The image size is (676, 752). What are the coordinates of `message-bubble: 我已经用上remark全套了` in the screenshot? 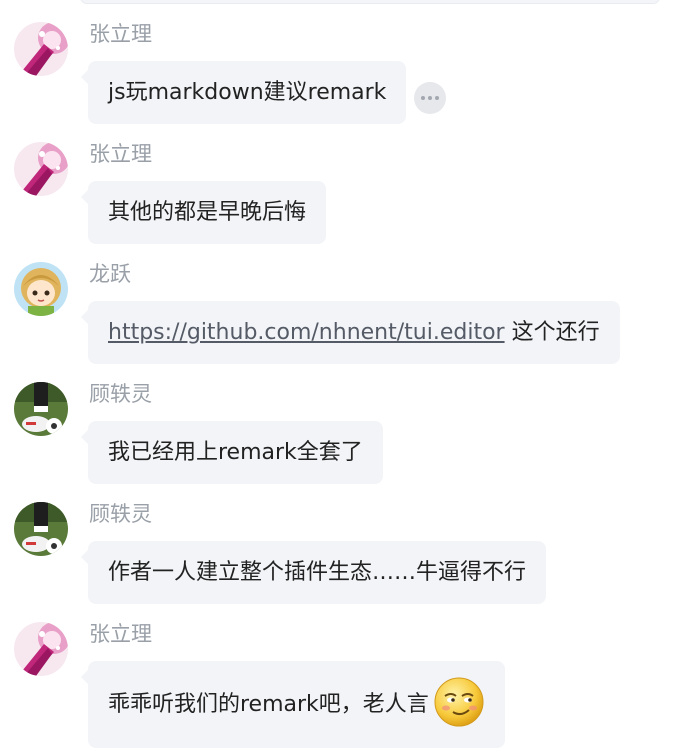 It's located at (232, 452).